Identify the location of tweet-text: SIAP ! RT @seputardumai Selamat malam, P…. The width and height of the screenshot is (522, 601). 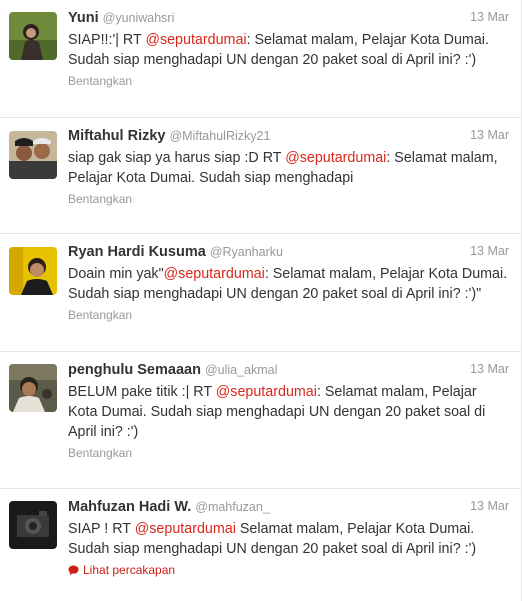
(288, 539).